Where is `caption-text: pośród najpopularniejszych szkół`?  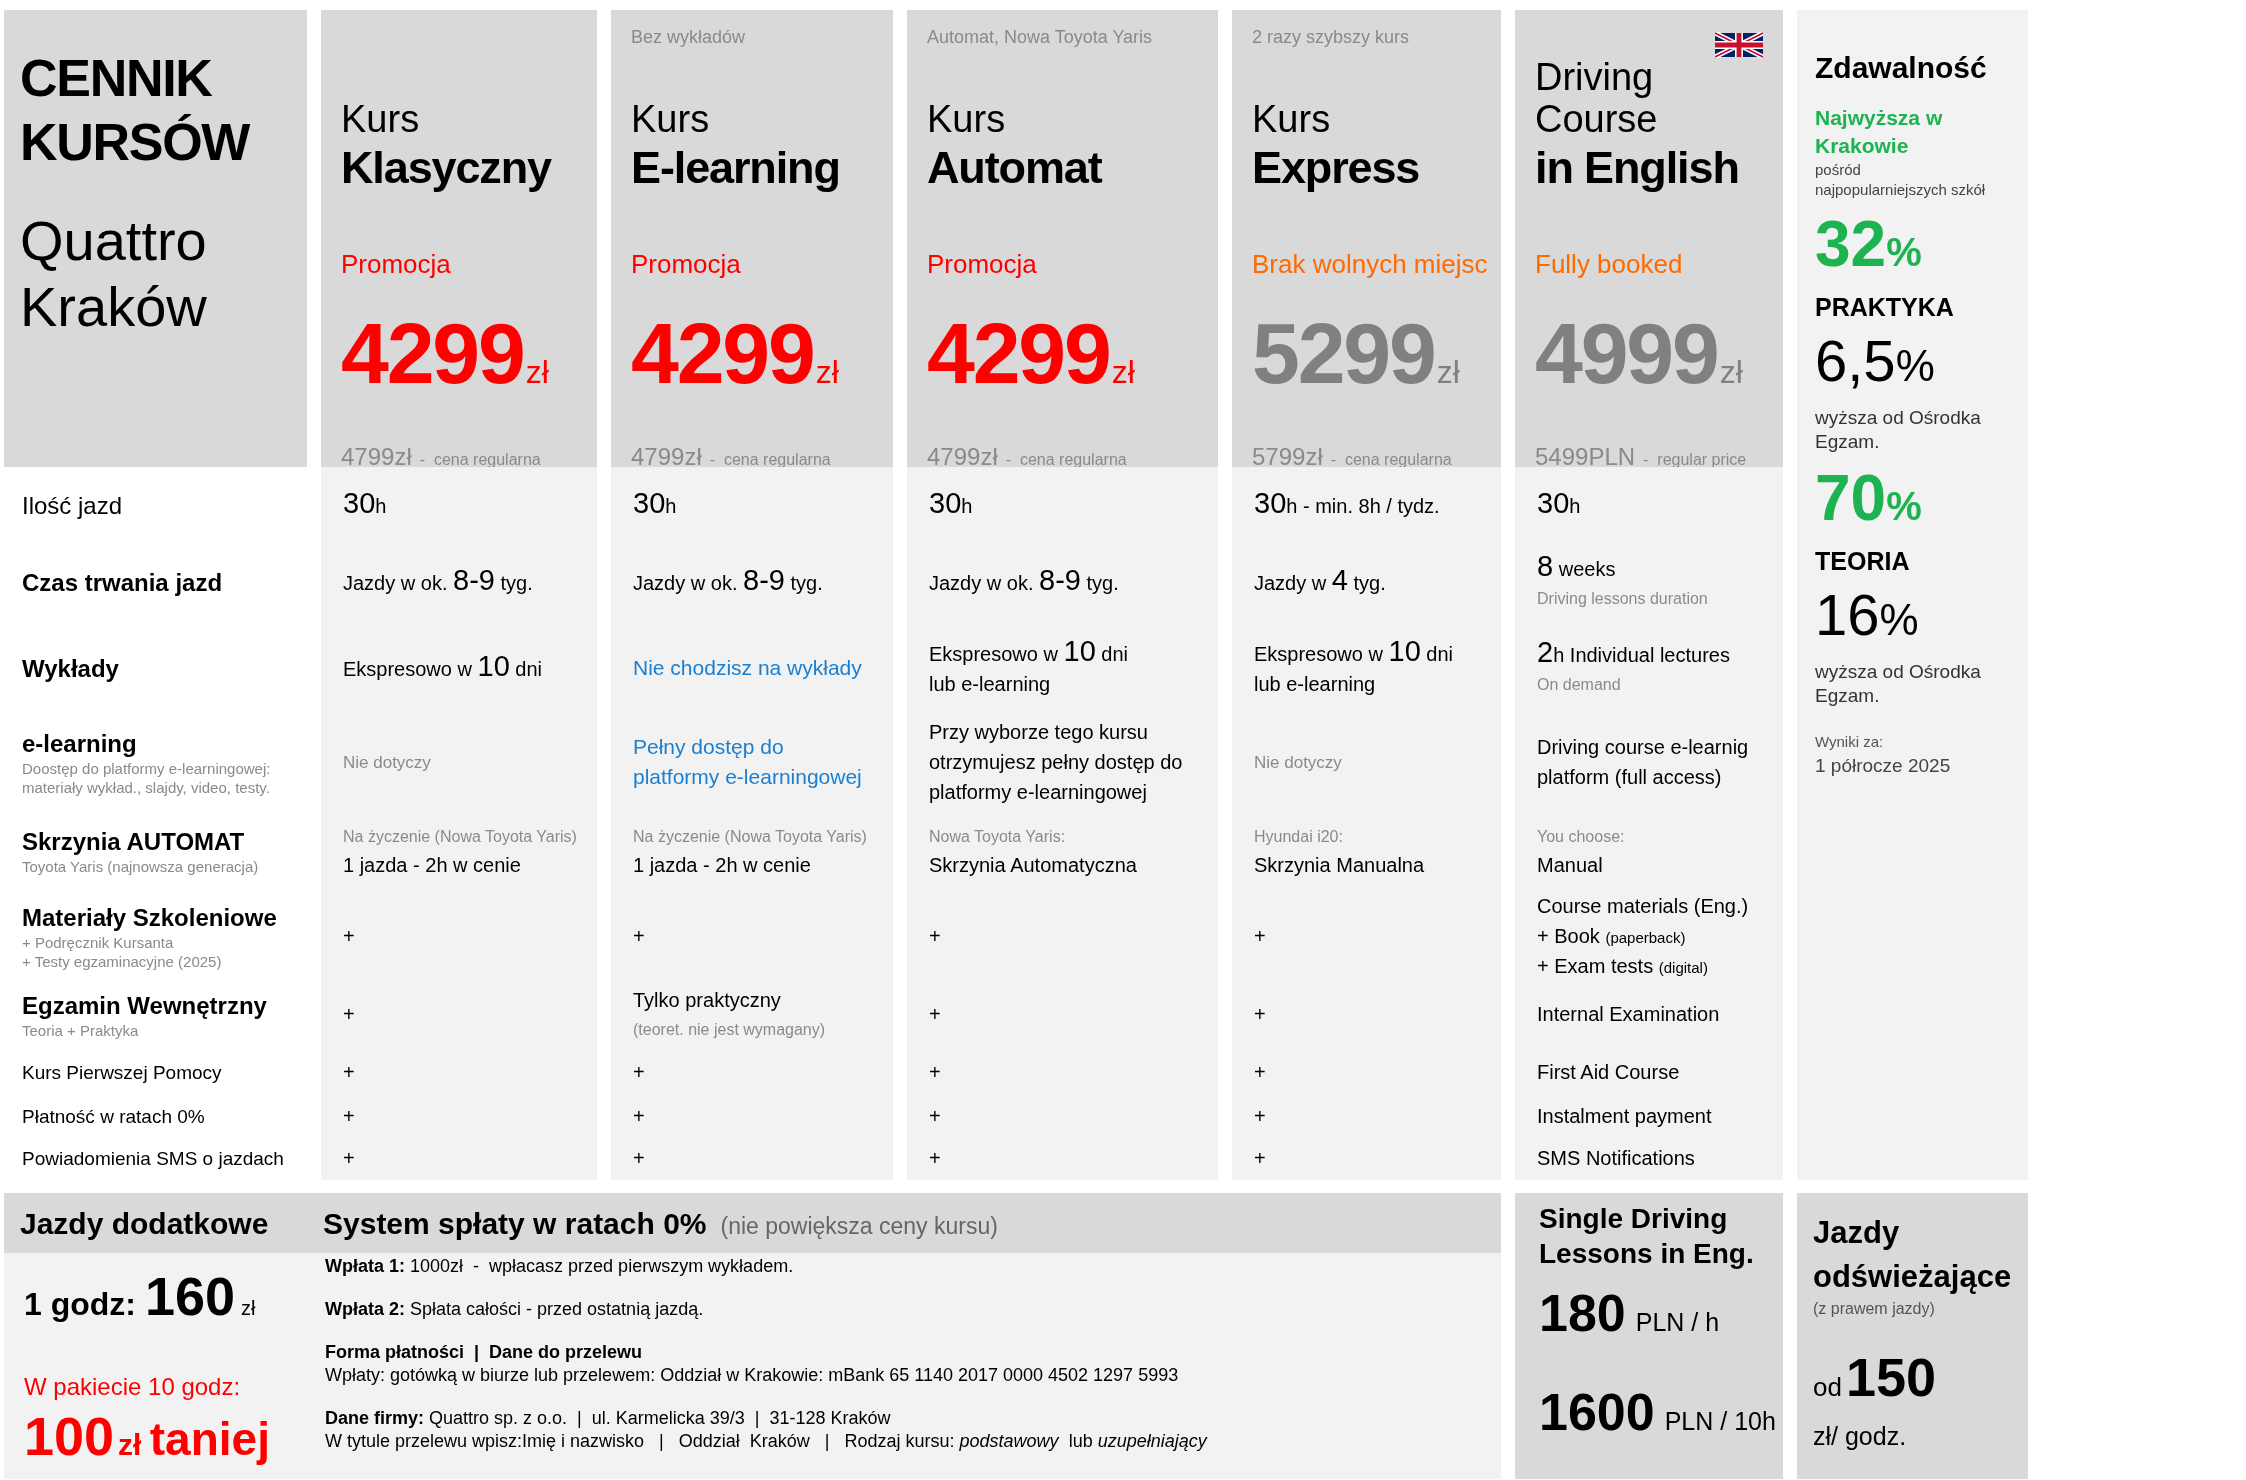
caption-text: pośród najpopularniejszych szkół is located at coordinates (1901, 180).